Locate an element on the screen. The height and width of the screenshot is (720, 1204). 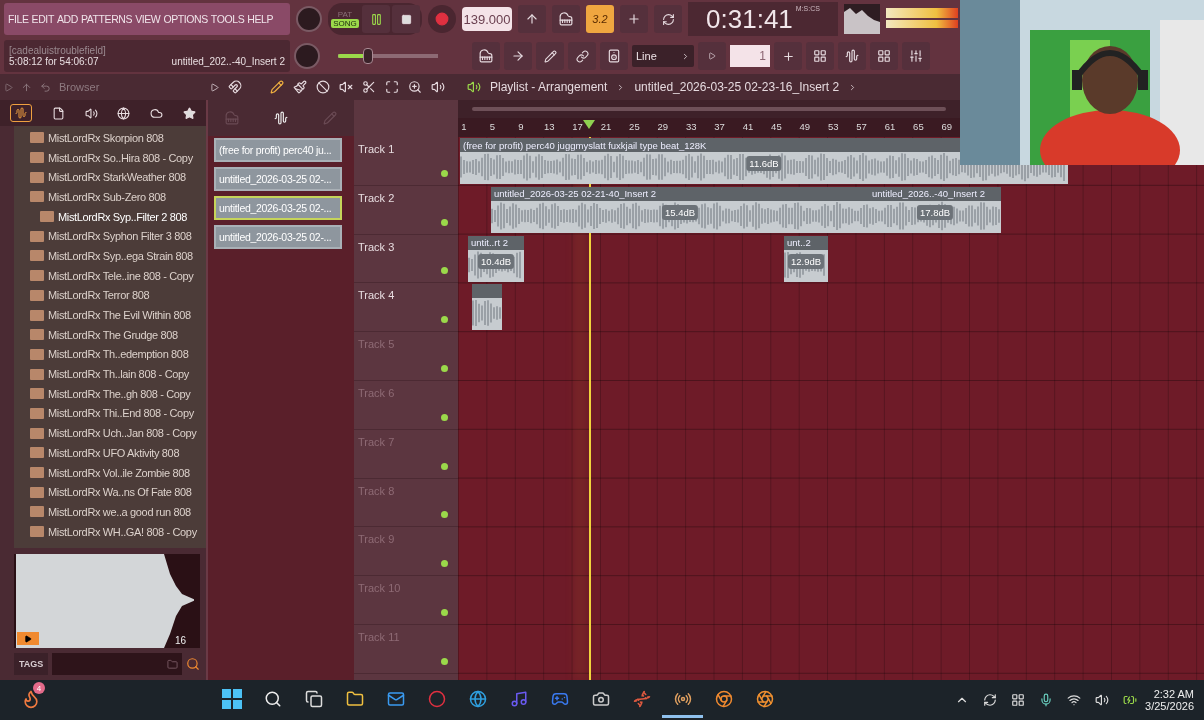
browser-item: MistLordRx So..Hira 808 - Copy is located at coordinates (110, 157).